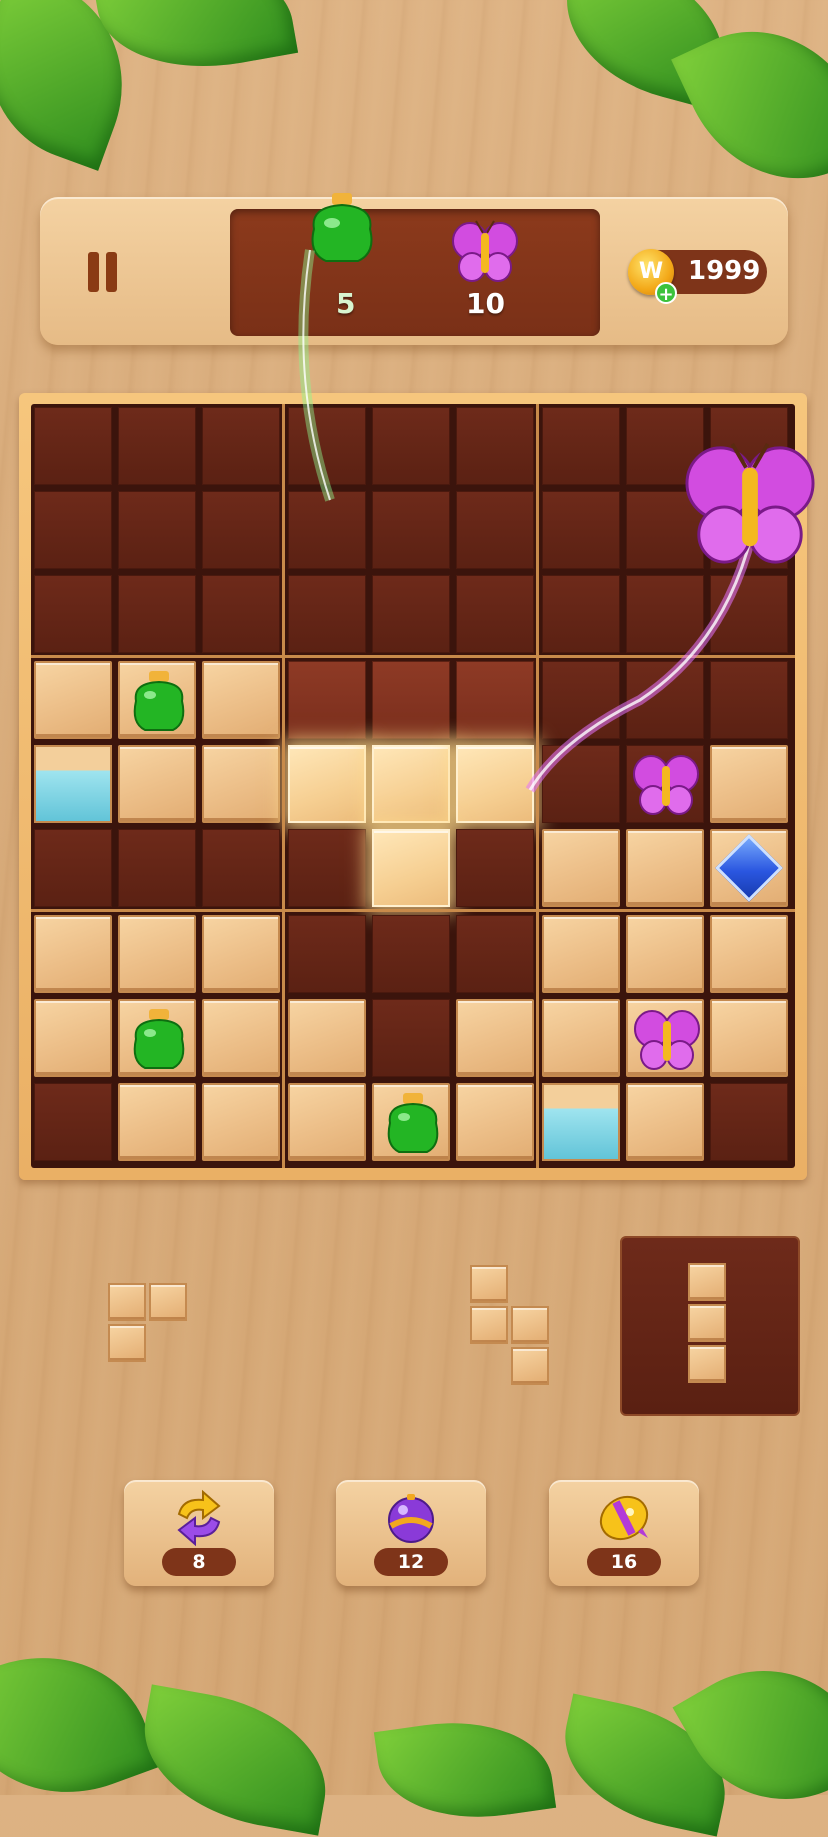 The image size is (828, 1837). Describe the element at coordinates (111, 272) in the screenshot. I see `pause-icon-bar` at that location.